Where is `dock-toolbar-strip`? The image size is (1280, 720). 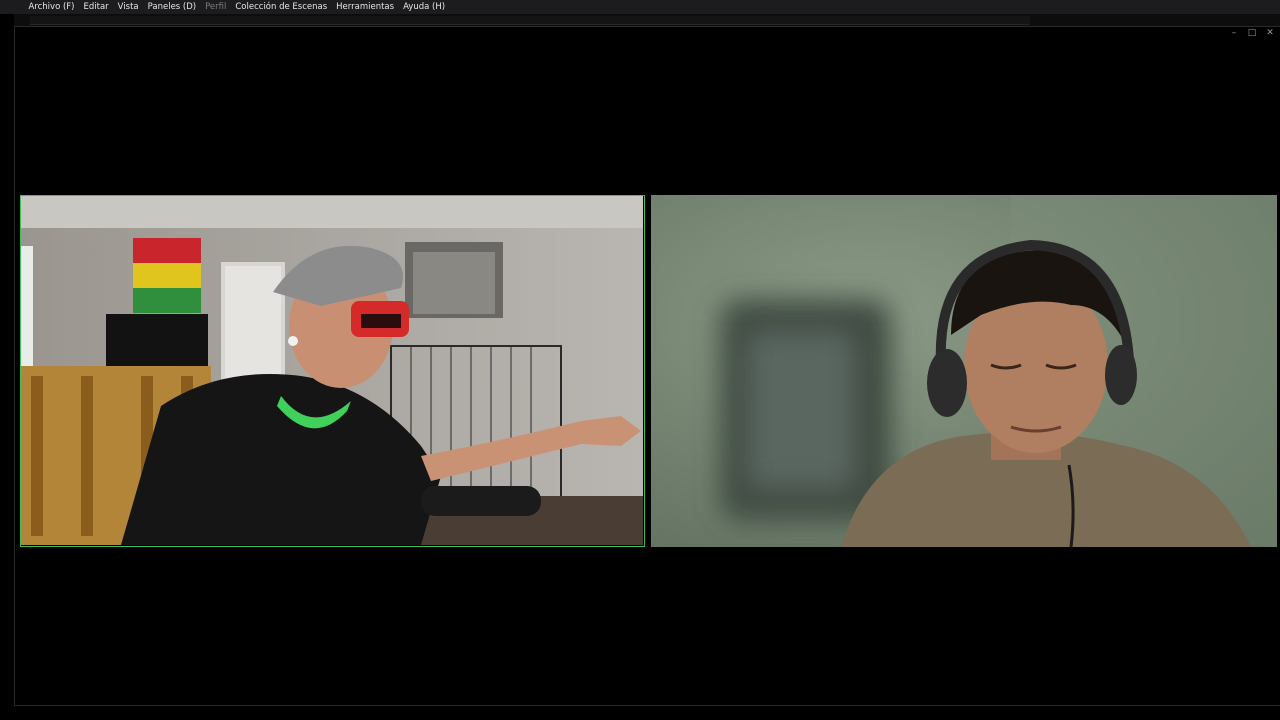 dock-toolbar-strip is located at coordinates (647, 20).